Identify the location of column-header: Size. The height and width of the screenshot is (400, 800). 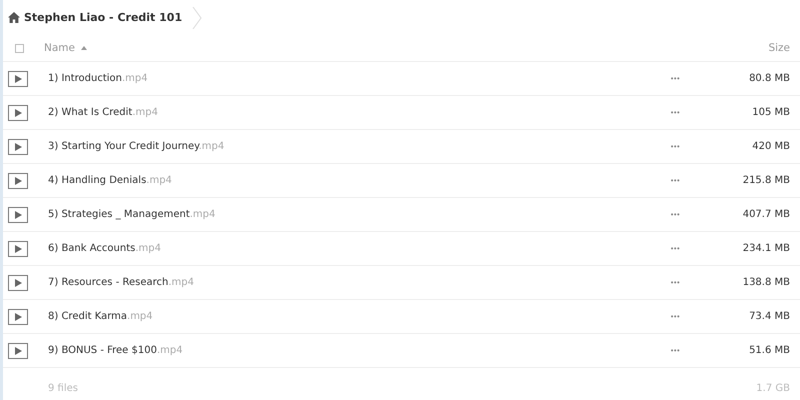
(779, 48).